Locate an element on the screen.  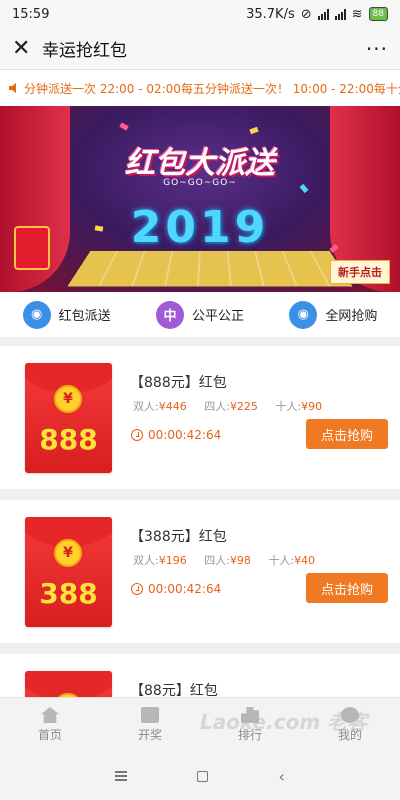
feature-label: 全网抢购 is located at coordinates (351, 316).